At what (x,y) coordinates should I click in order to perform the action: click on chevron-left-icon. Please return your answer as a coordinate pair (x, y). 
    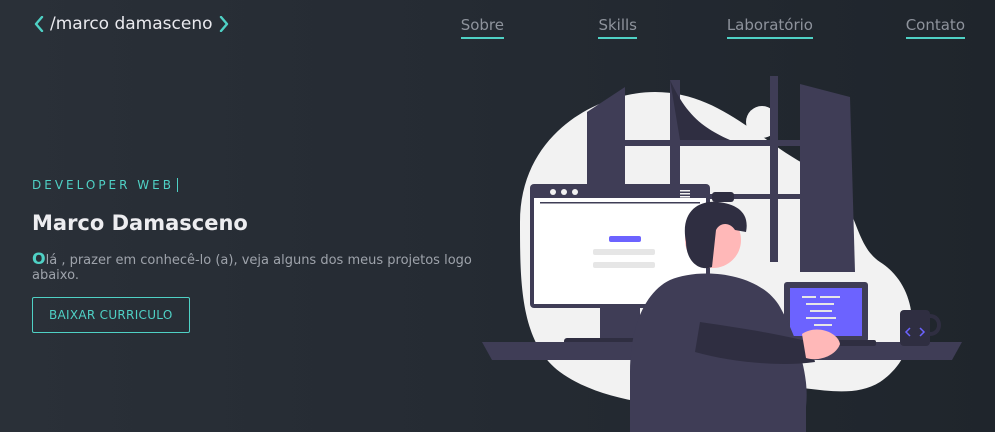
    Looking at the image, I should click on (39, 24).